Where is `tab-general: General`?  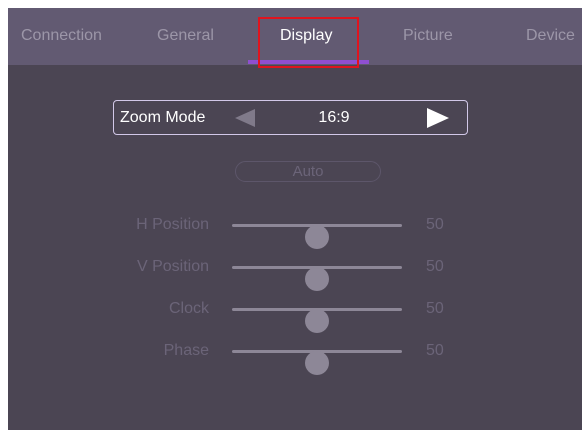 tab-general: General is located at coordinates (185, 36).